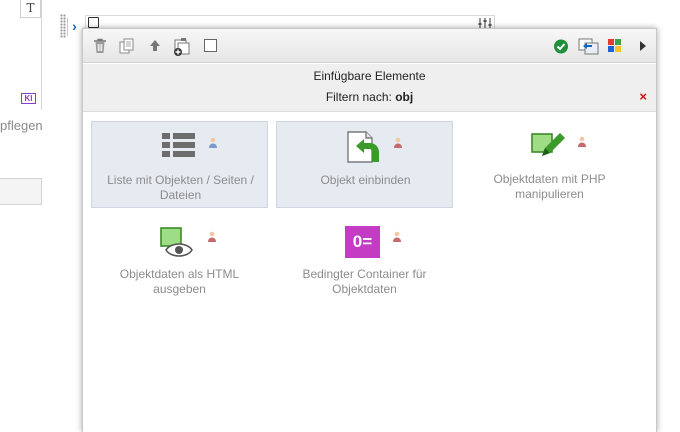 This screenshot has width=680, height=432. I want to click on panel-header: Einfügbare Elemente Filtern nach: obj ×, so click(369, 88).